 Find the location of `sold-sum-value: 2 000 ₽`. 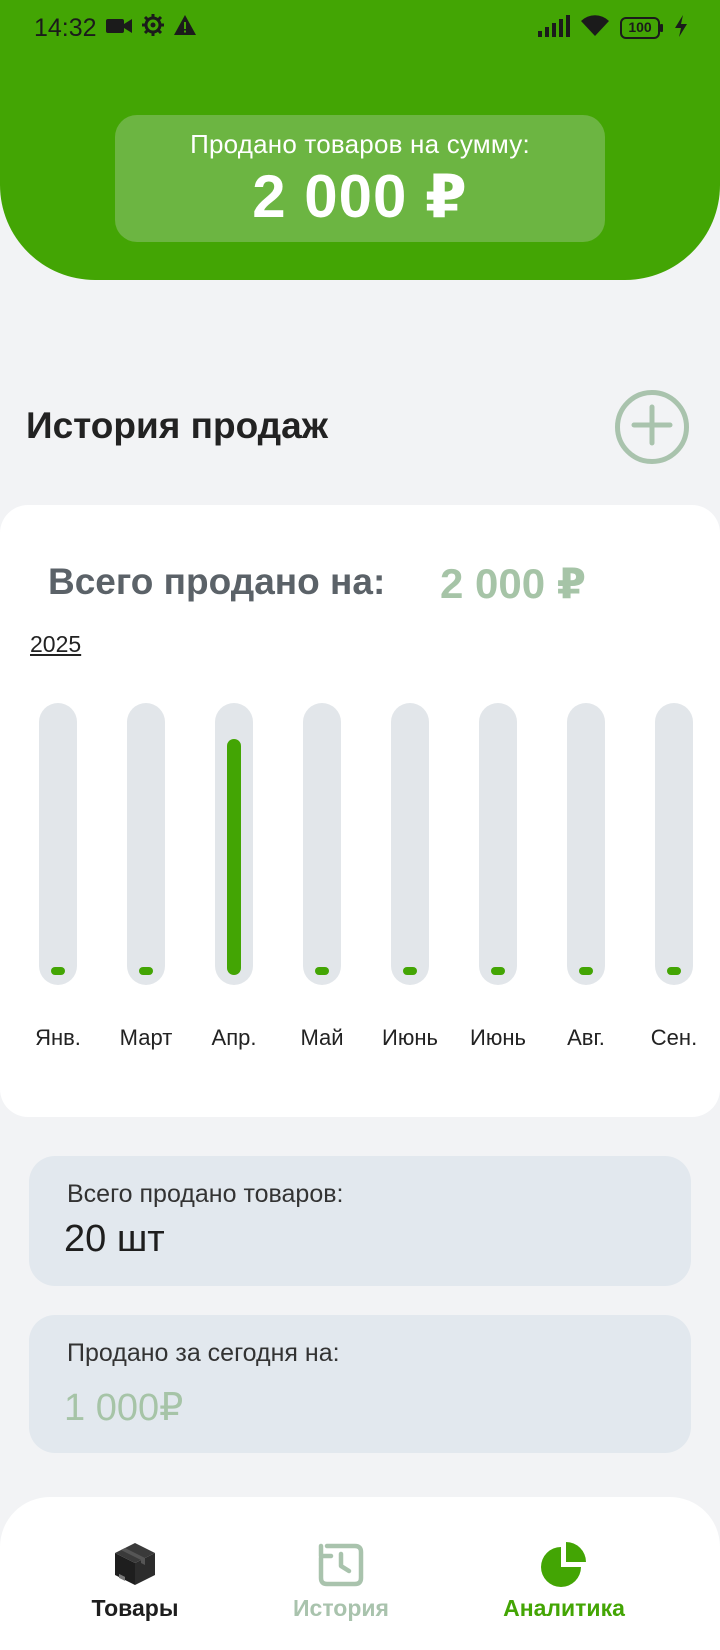

sold-sum-value: 2 000 ₽ is located at coordinates (360, 196).